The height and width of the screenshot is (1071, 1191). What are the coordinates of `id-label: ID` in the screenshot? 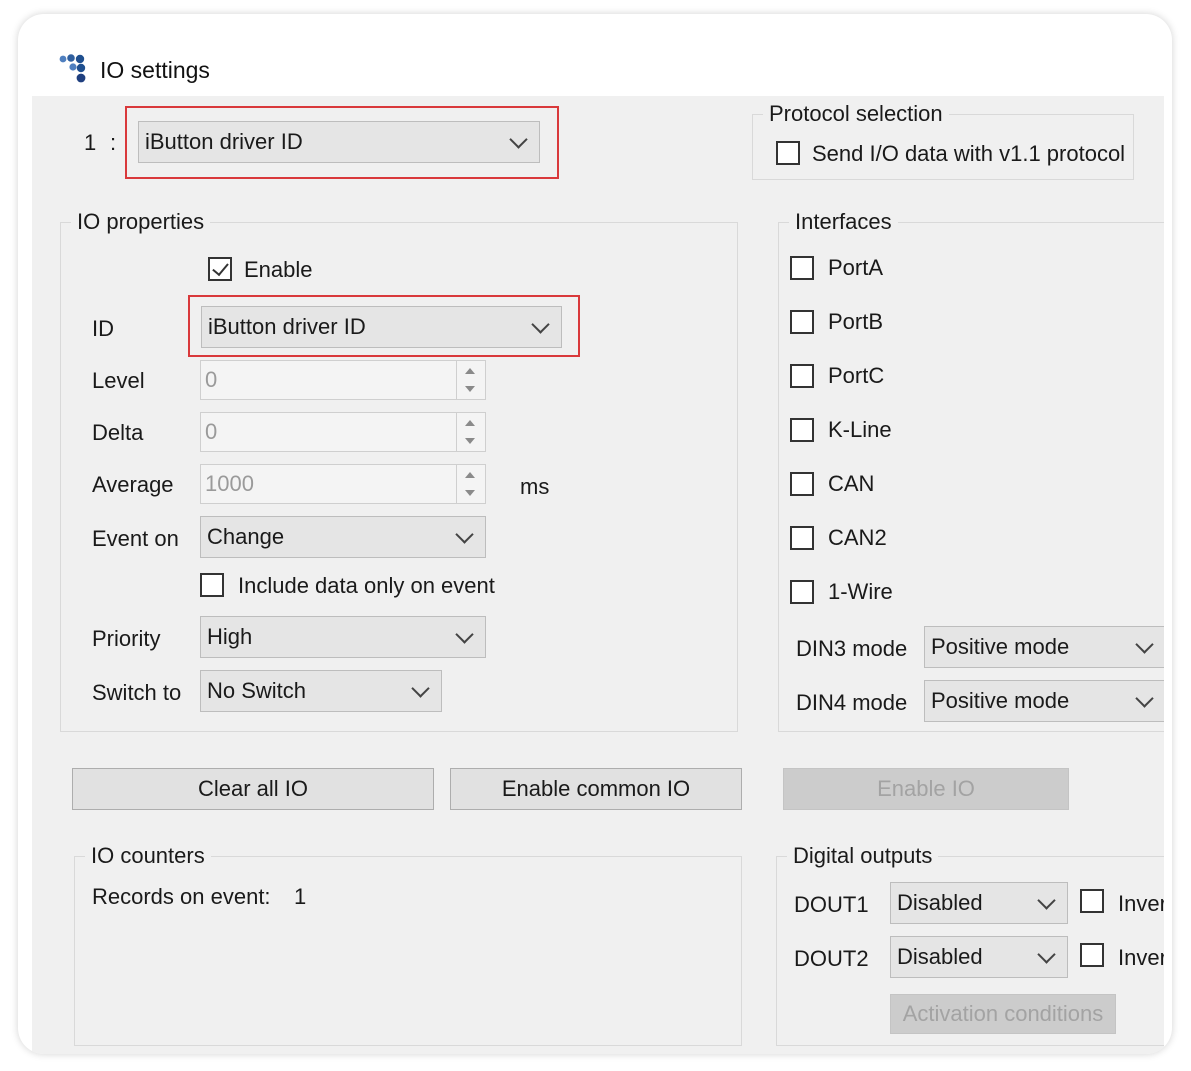 It's located at (103, 328).